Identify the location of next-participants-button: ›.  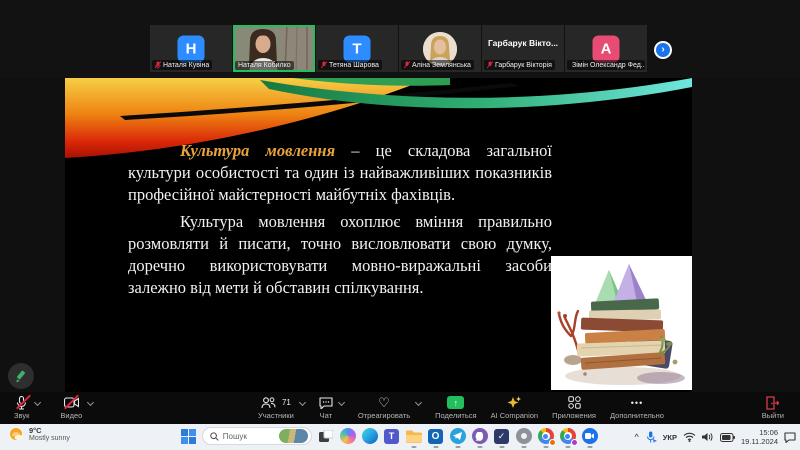
(663, 50).